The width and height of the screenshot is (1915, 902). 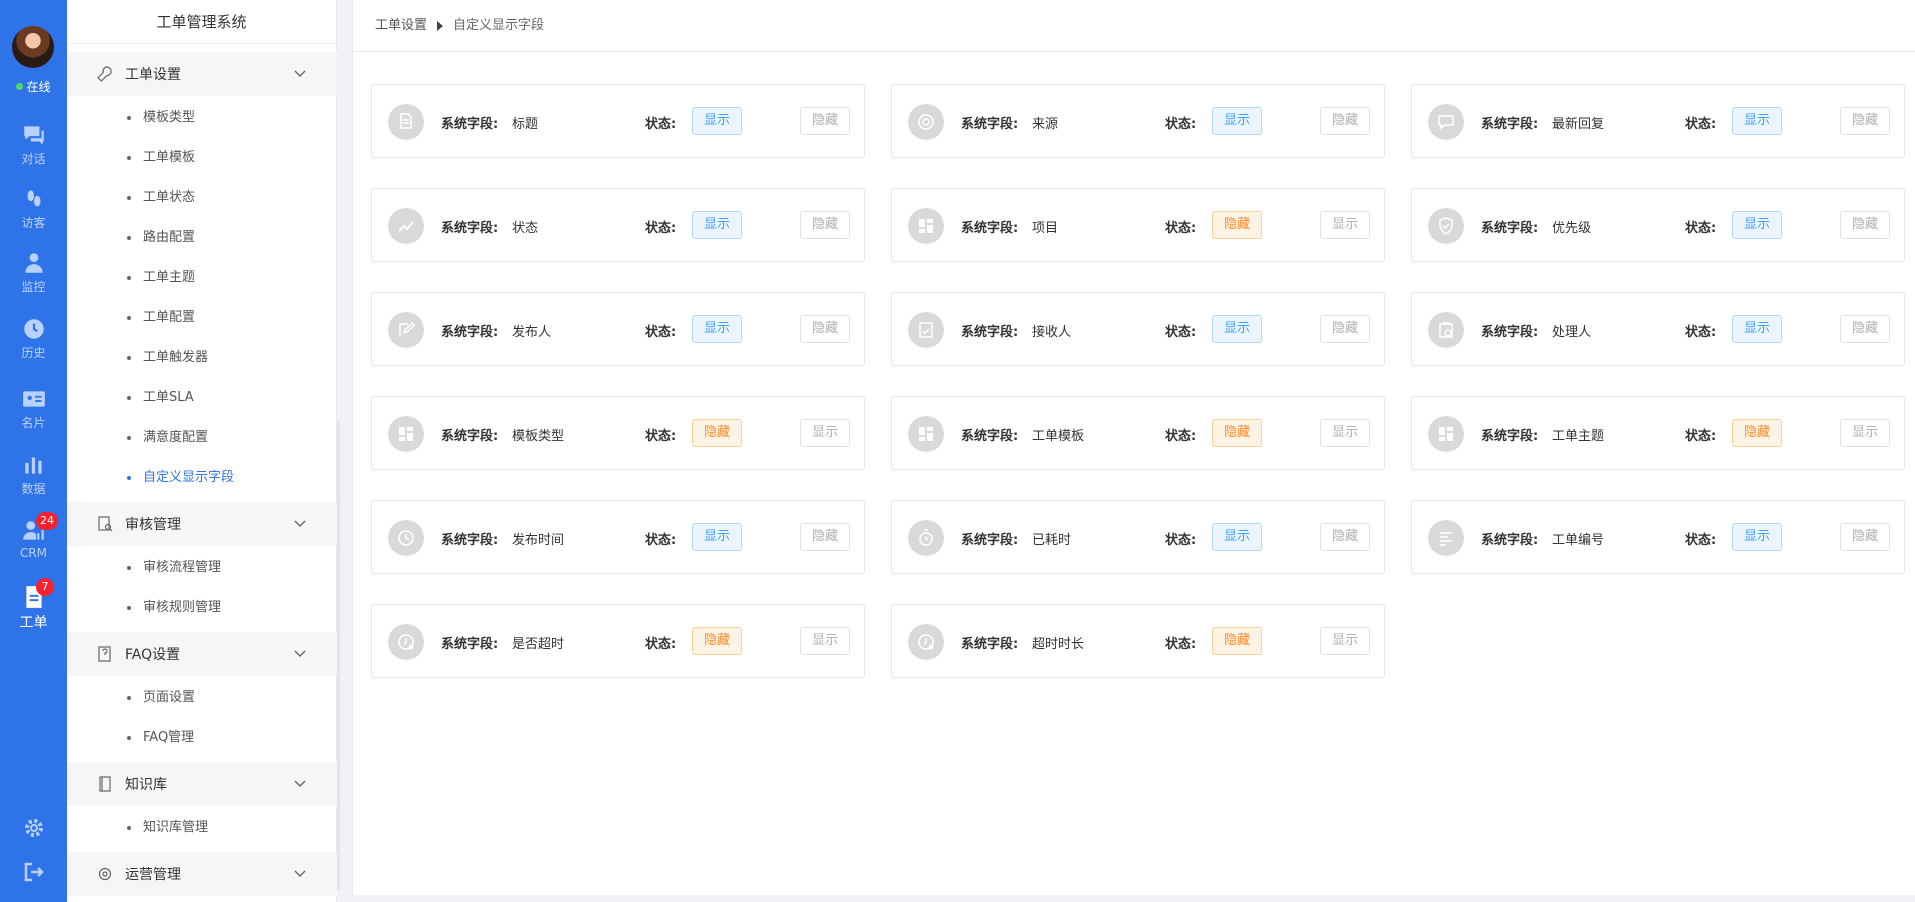 What do you see at coordinates (202, 784) in the screenshot?
I see `nav-group-knowledge: 知识库` at bounding box center [202, 784].